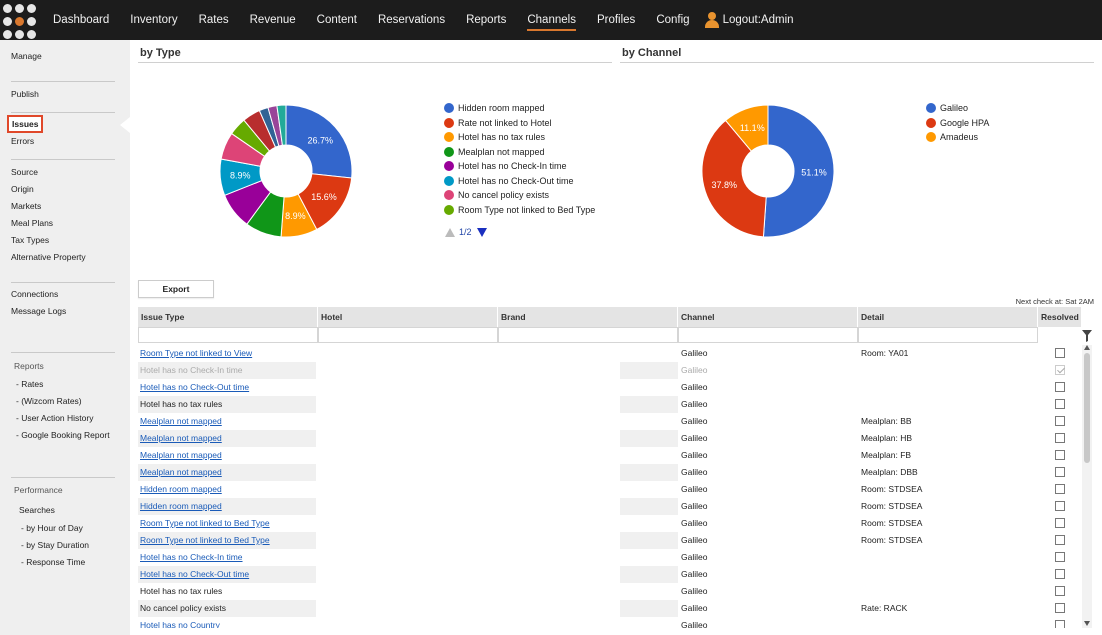 Image resolution: width=1102 pixels, height=635 pixels. I want to click on legend-label: Google HPA, so click(965, 122).